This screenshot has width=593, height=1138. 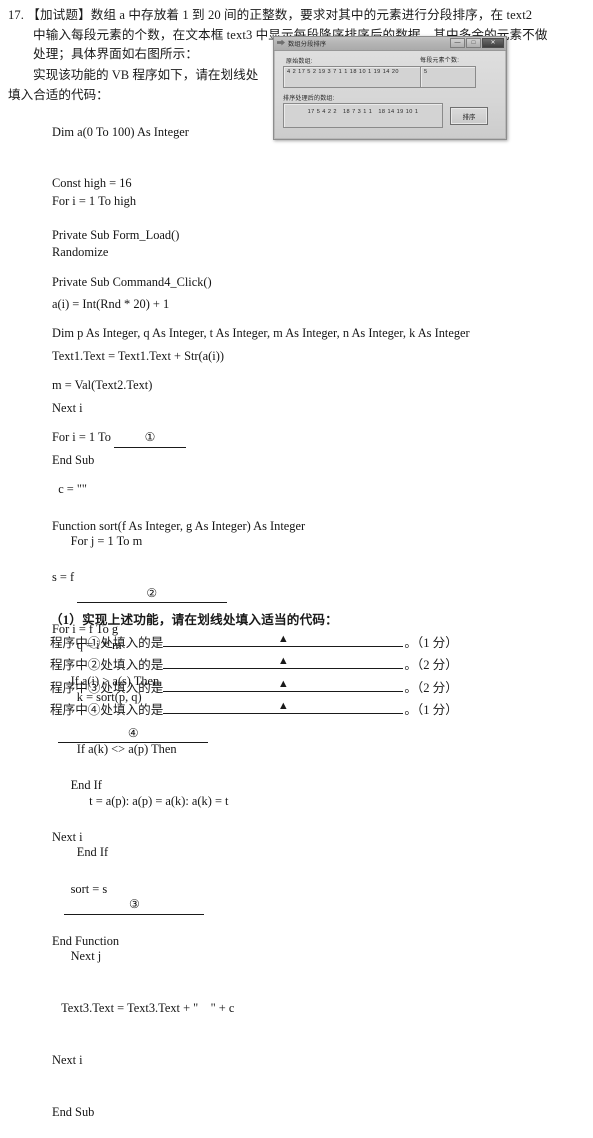 What do you see at coordinates (16, 15) in the screenshot?
I see `question-number: 17.` at bounding box center [16, 15].